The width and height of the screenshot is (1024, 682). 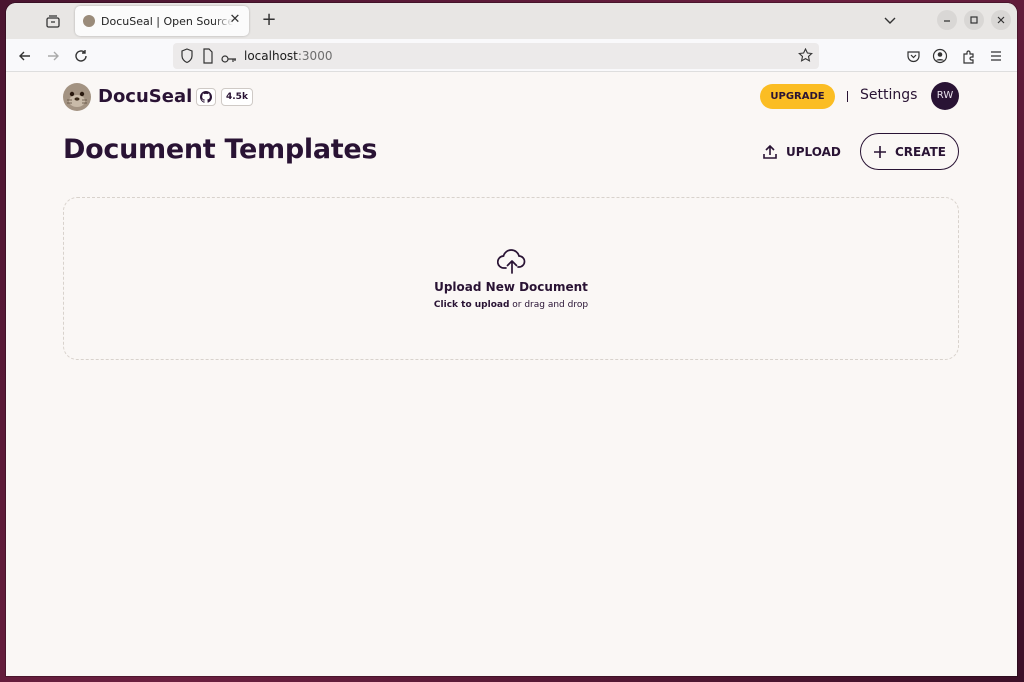 What do you see at coordinates (920, 151) in the screenshot?
I see `create-label: CREATE` at bounding box center [920, 151].